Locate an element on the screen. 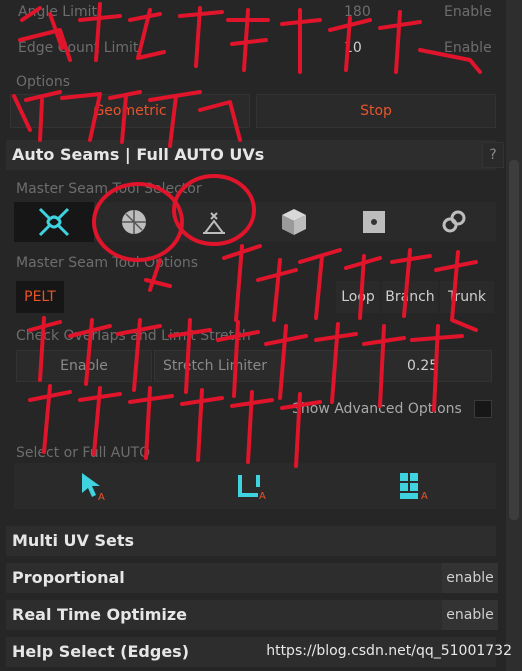  auto-unwrap-icon: A is located at coordinates (253, 486).